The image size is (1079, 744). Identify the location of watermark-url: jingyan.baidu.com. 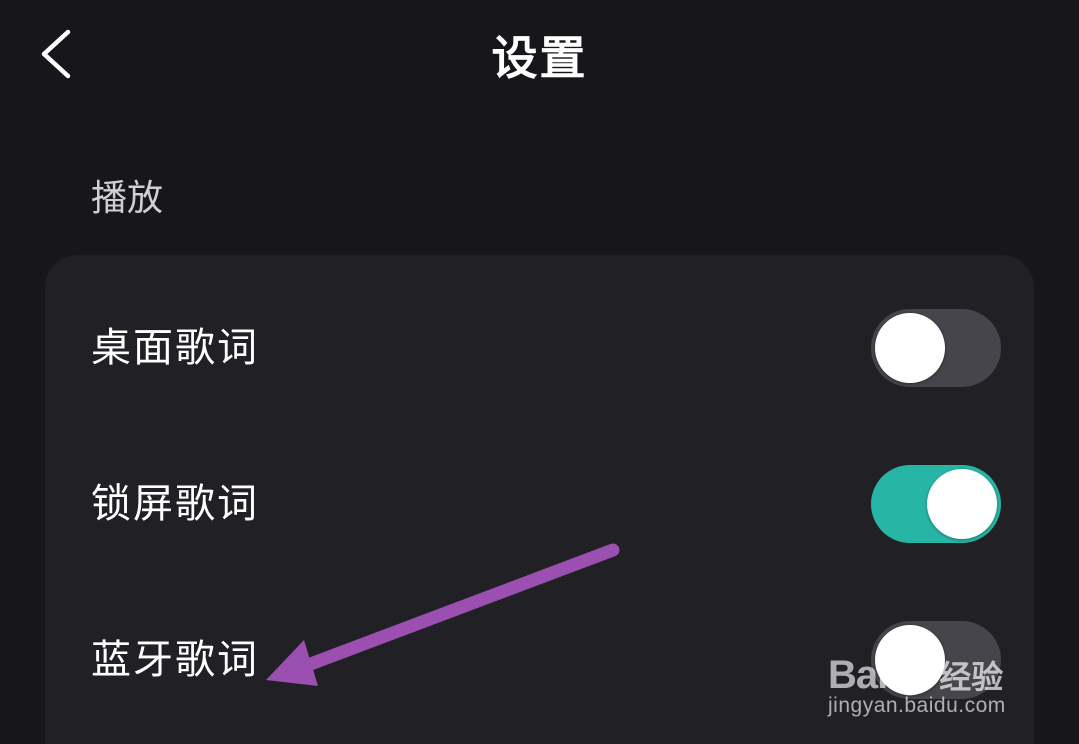
(917, 705).